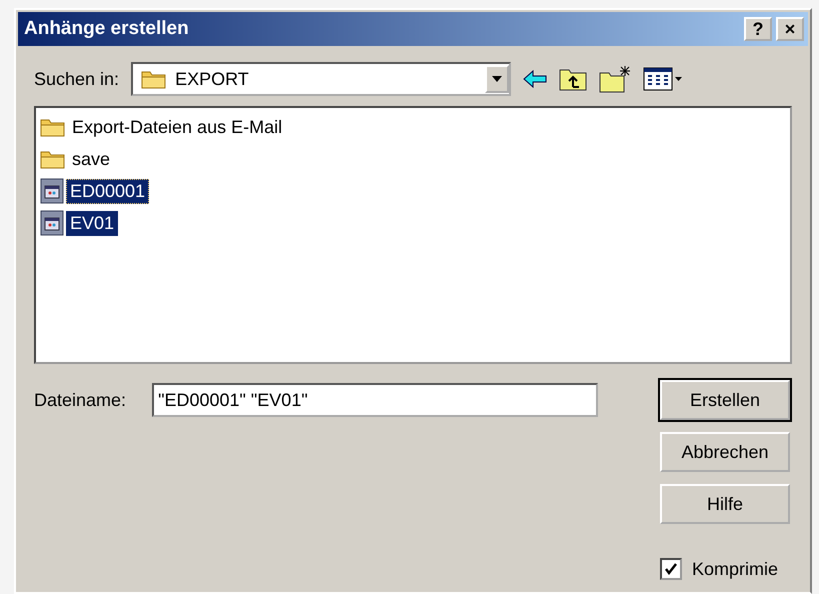  I want to click on dialog-button: Erstellen, so click(725, 400).